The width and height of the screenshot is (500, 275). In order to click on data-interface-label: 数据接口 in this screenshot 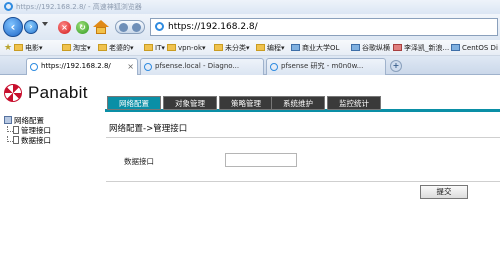, I will do `click(139, 161)`.